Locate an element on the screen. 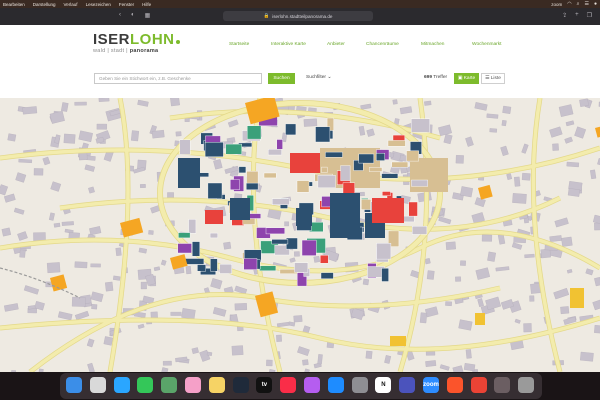  search-icon: ⌕ is located at coordinates (578, 4).